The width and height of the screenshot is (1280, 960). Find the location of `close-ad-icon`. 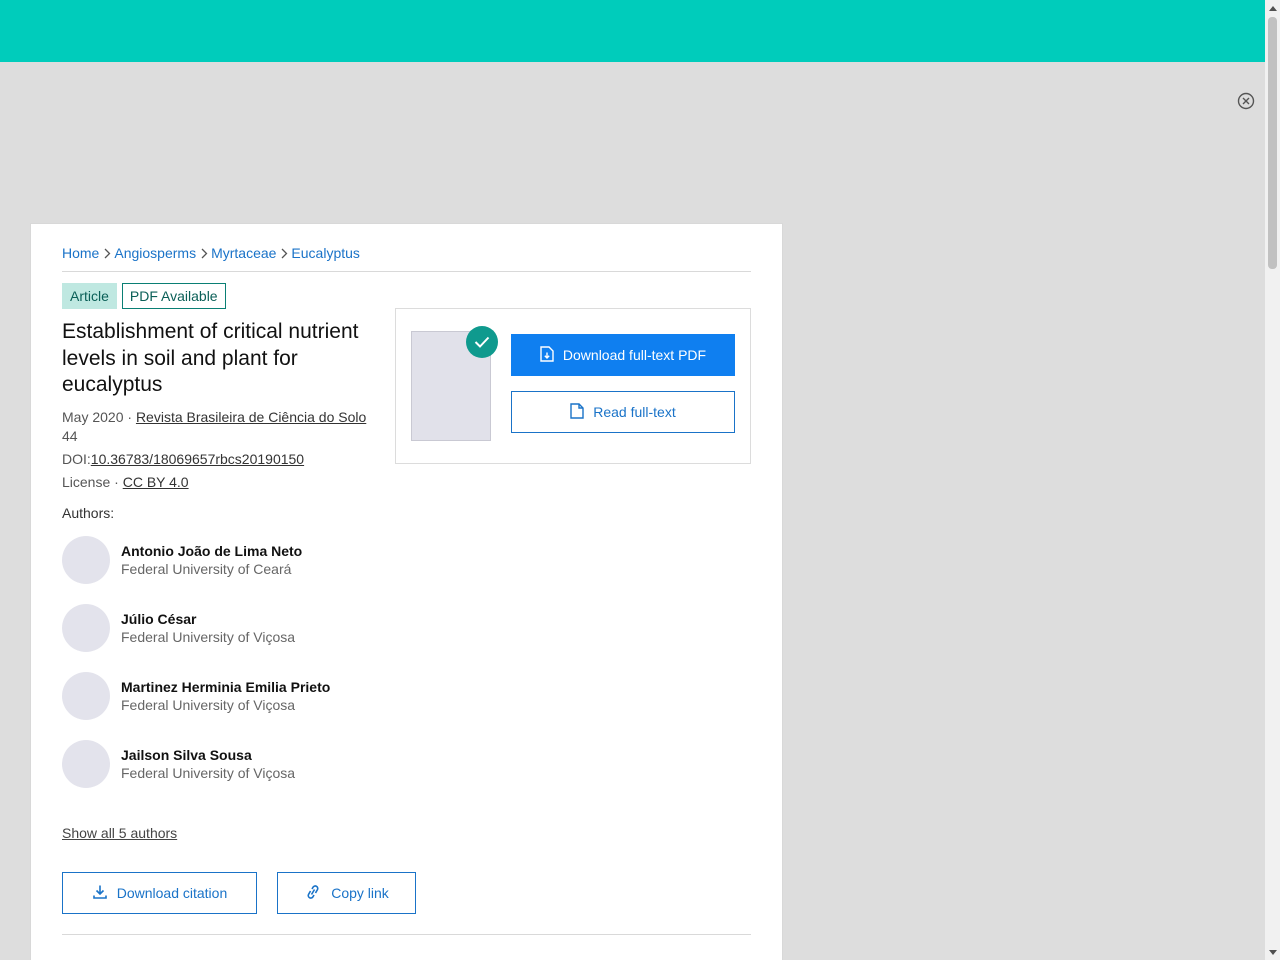

close-ad-icon is located at coordinates (1246, 101).